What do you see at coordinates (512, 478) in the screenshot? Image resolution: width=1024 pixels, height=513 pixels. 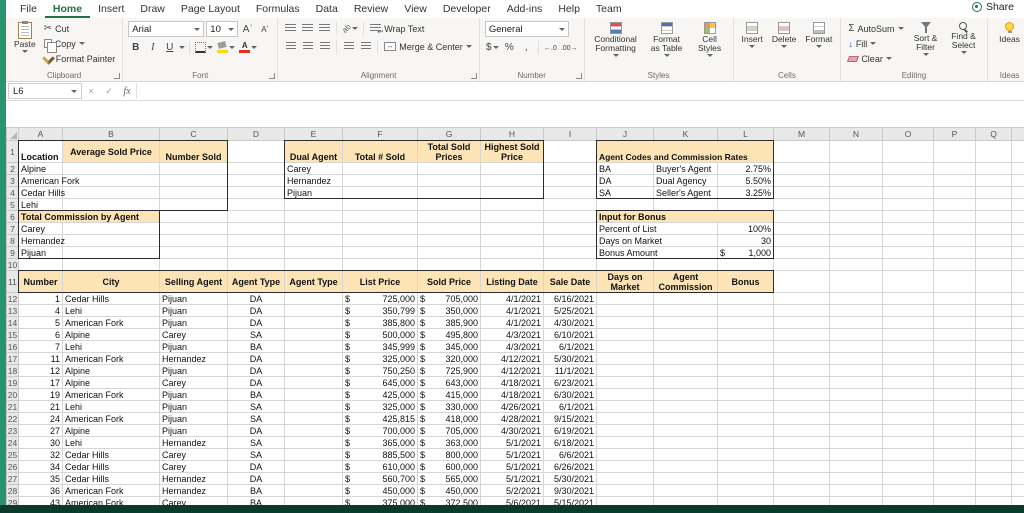 I see `cell-H27: 5/1/2021` at bounding box center [512, 478].